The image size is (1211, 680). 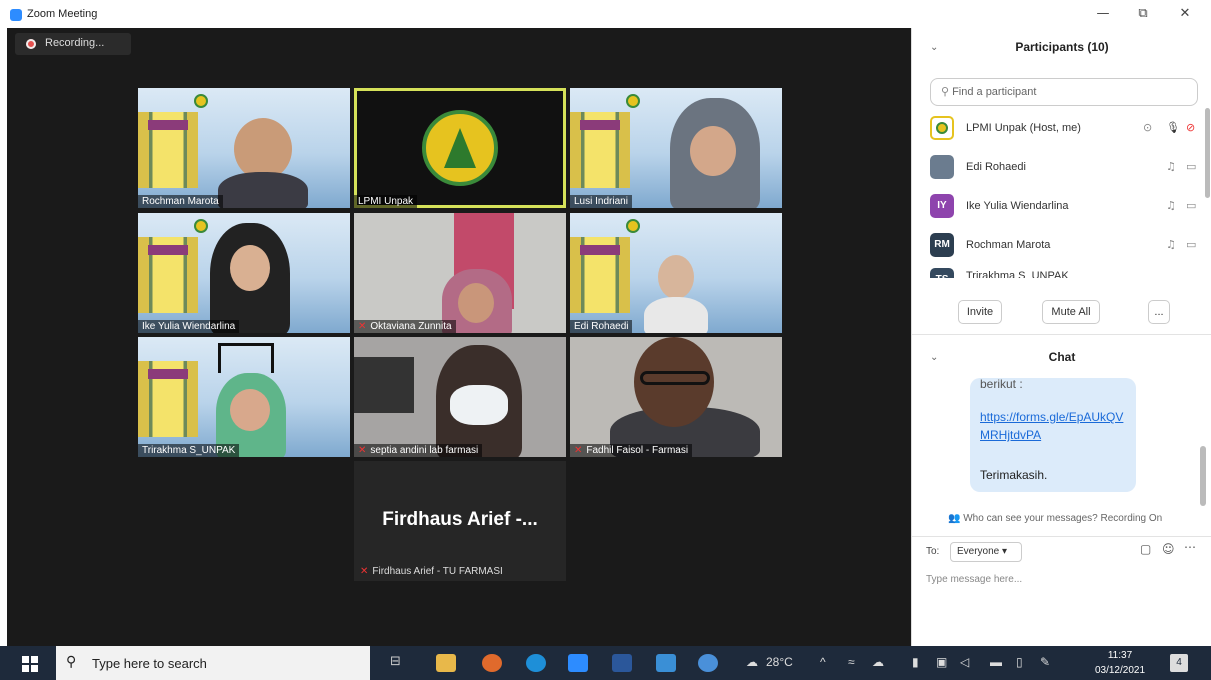 I want to click on taskbar-search-input: ⚲ Type here to search, so click(x=213, y=663).